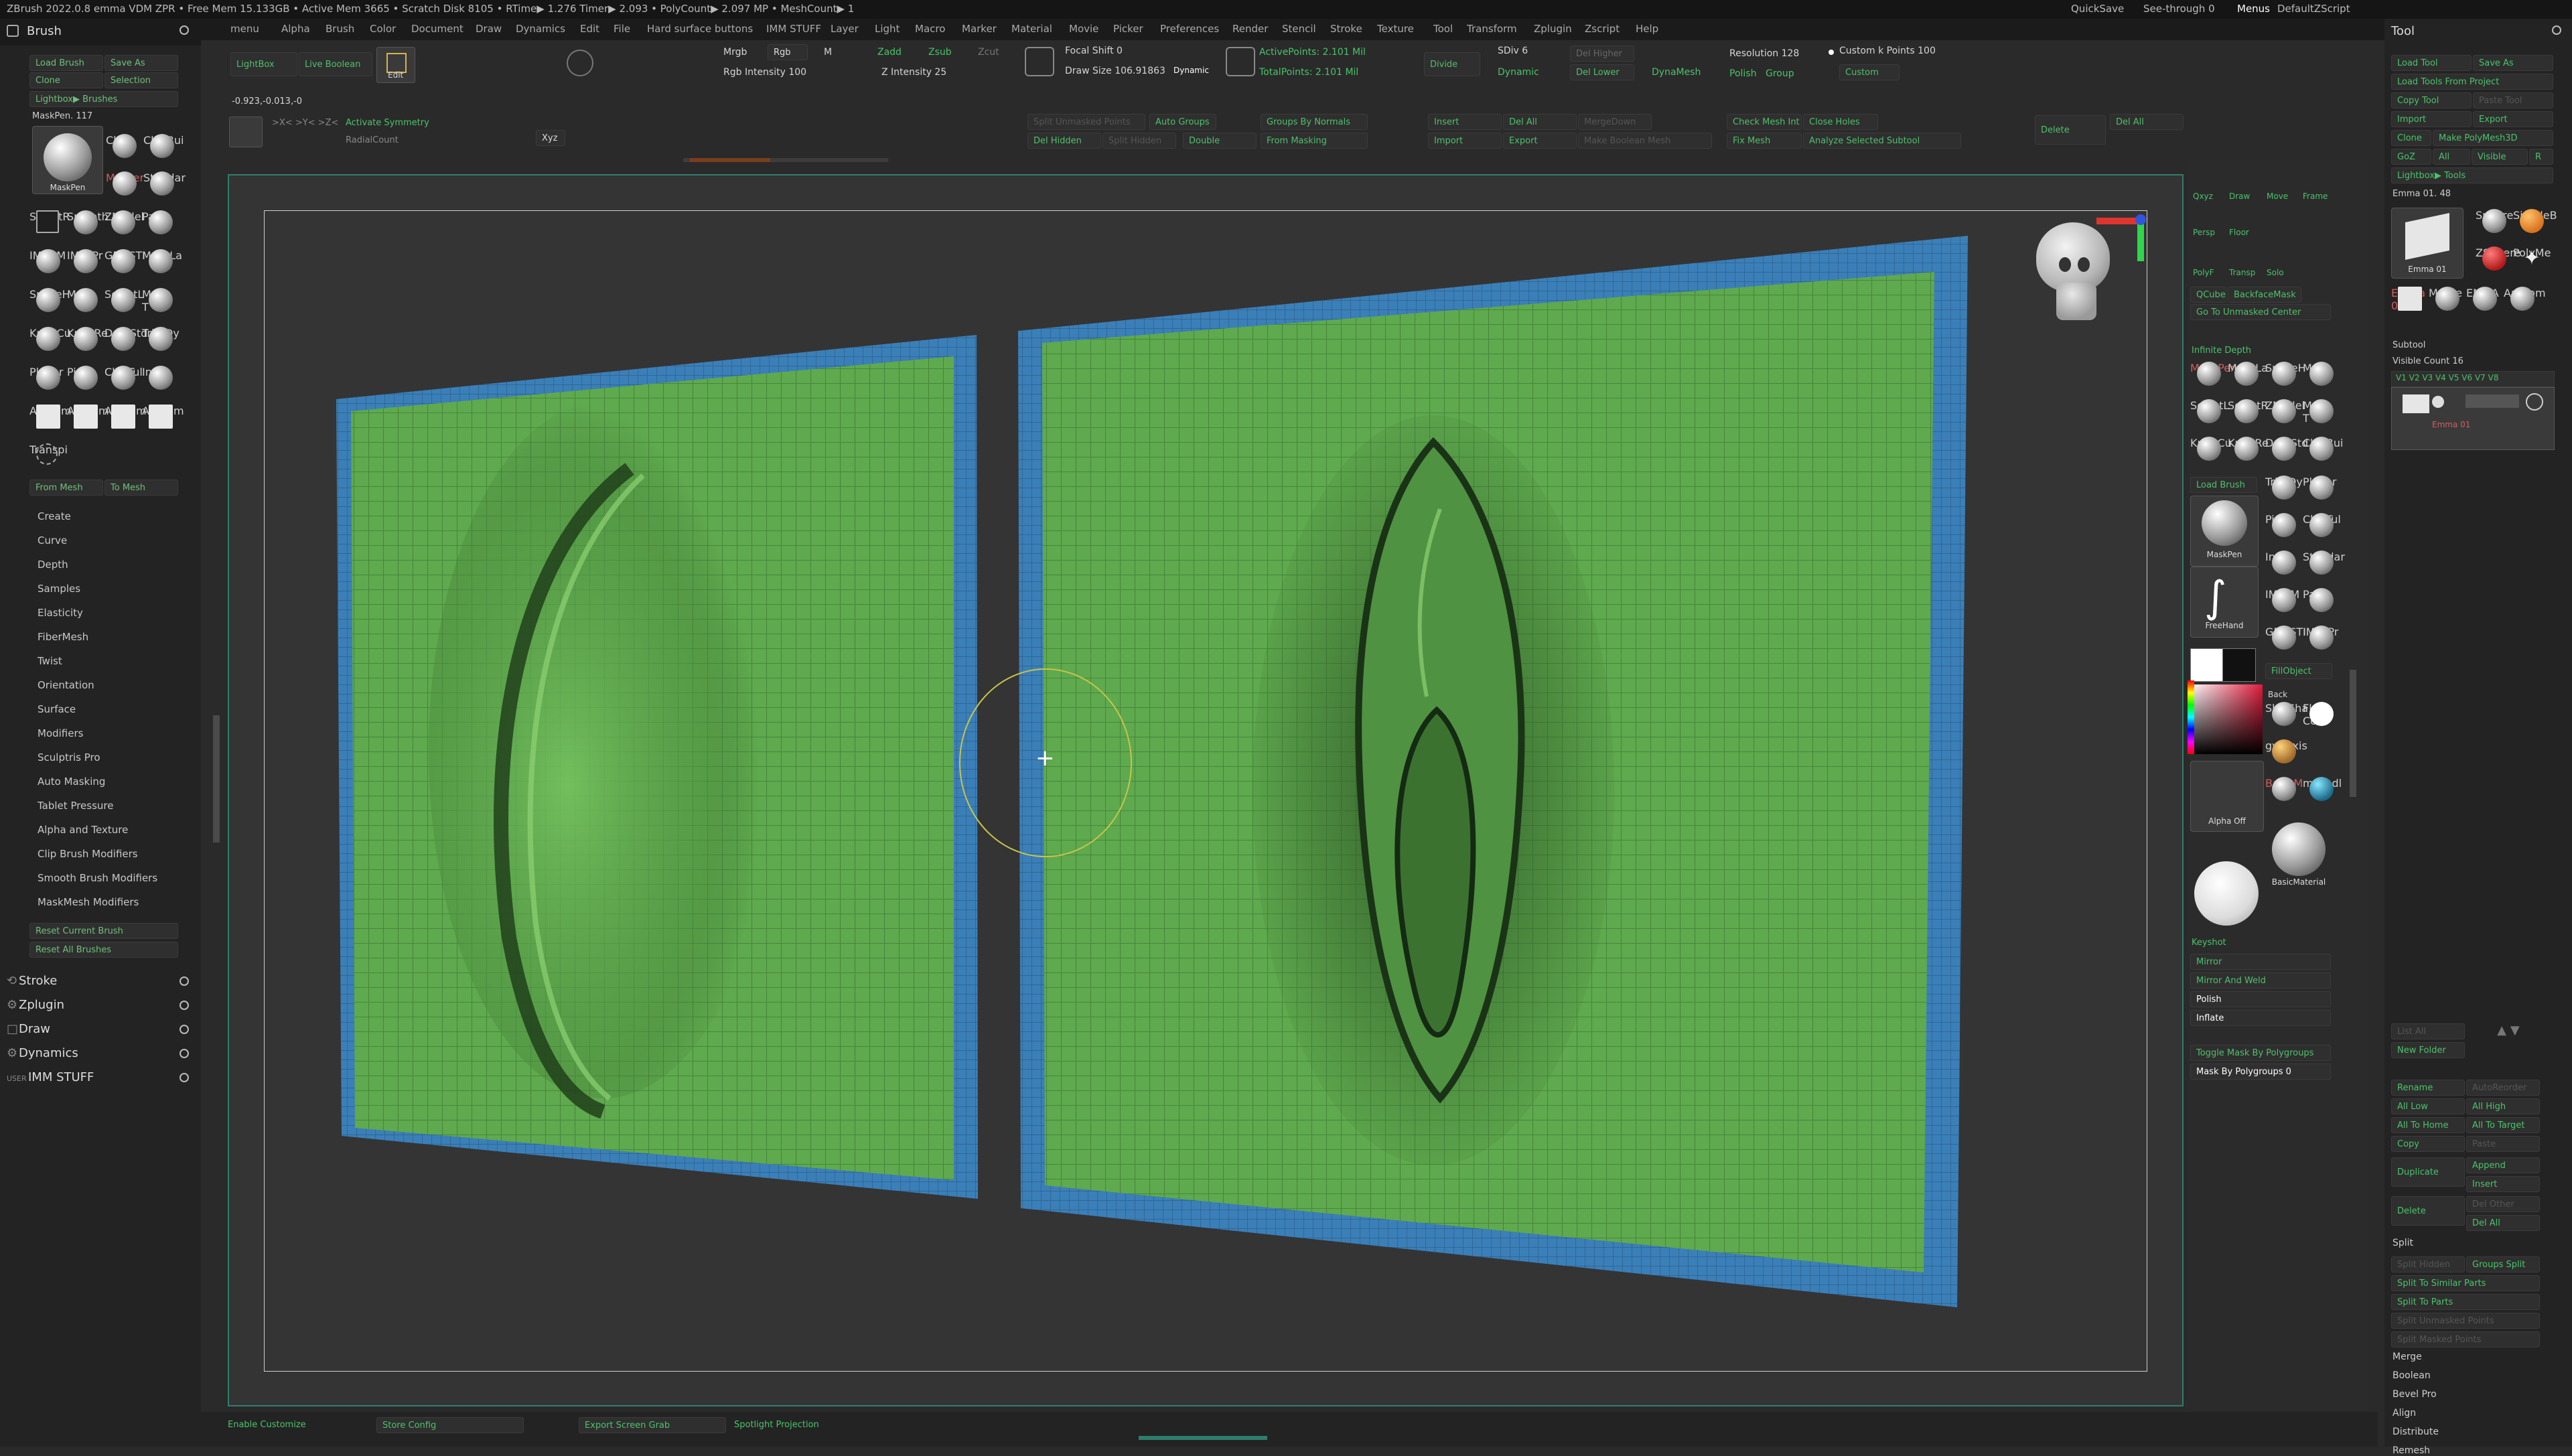 Image resolution: width=2572 pixels, height=1456 pixels. What do you see at coordinates (2465, 1321) in the screenshot?
I see `split-unmasked-points-button: Split Unmasked Points` at bounding box center [2465, 1321].